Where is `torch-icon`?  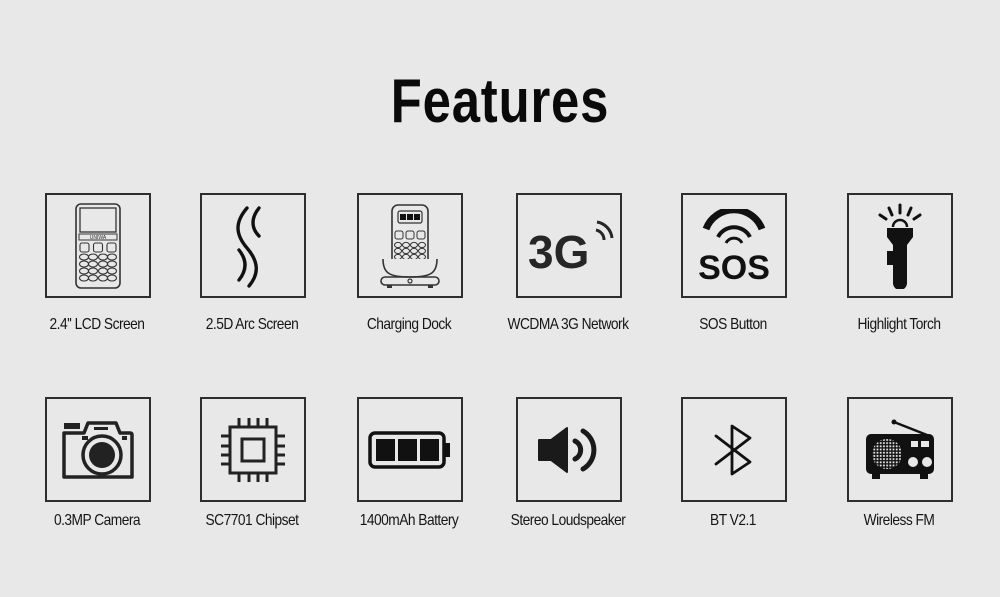 torch-icon is located at coordinates (900, 246).